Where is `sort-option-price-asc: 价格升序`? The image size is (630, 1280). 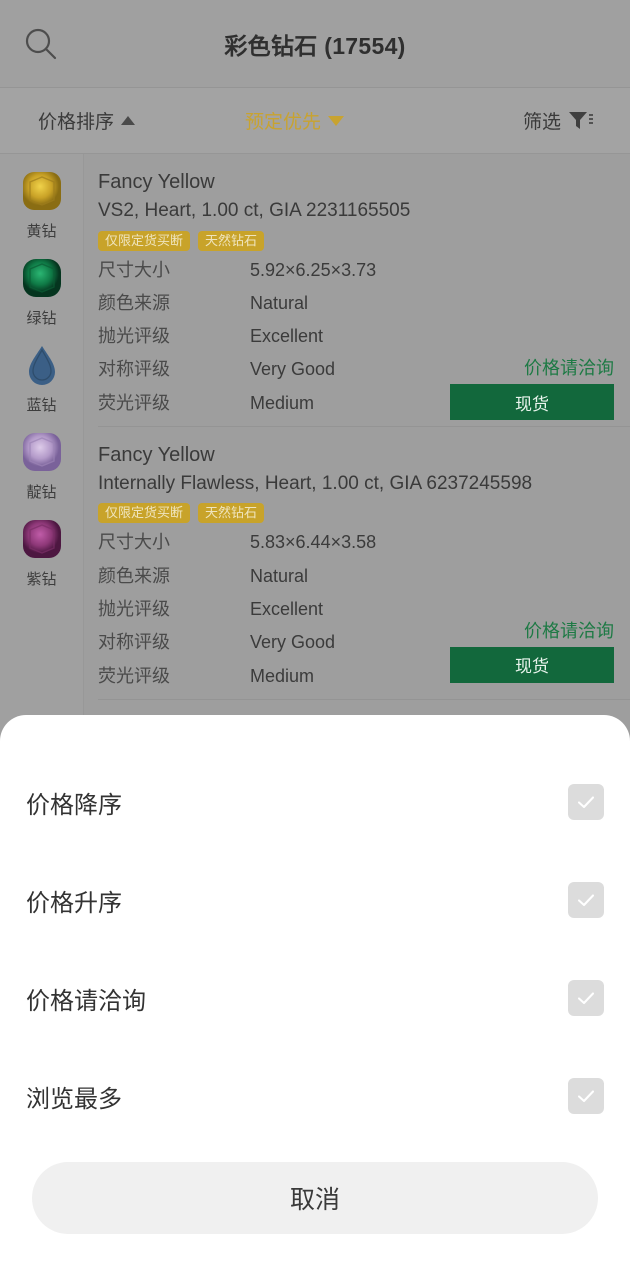 sort-option-price-asc: 价格升序 is located at coordinates (315, 900).